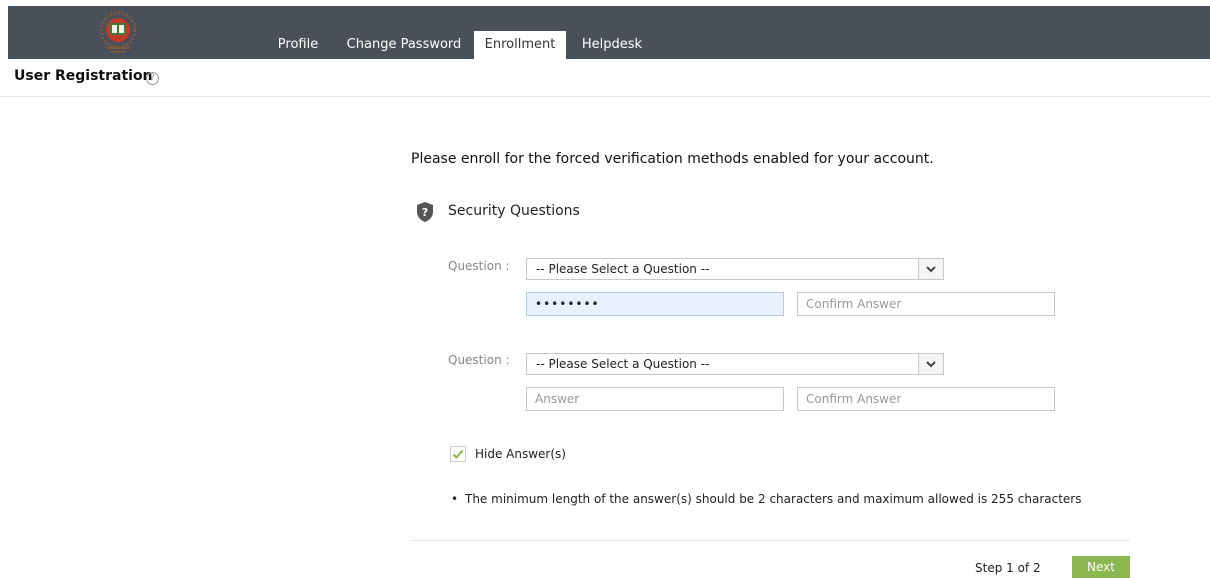  Describe the element at coordinates (605, 78) in the screenshot. I see `page-header: User Registration ?` at that location.